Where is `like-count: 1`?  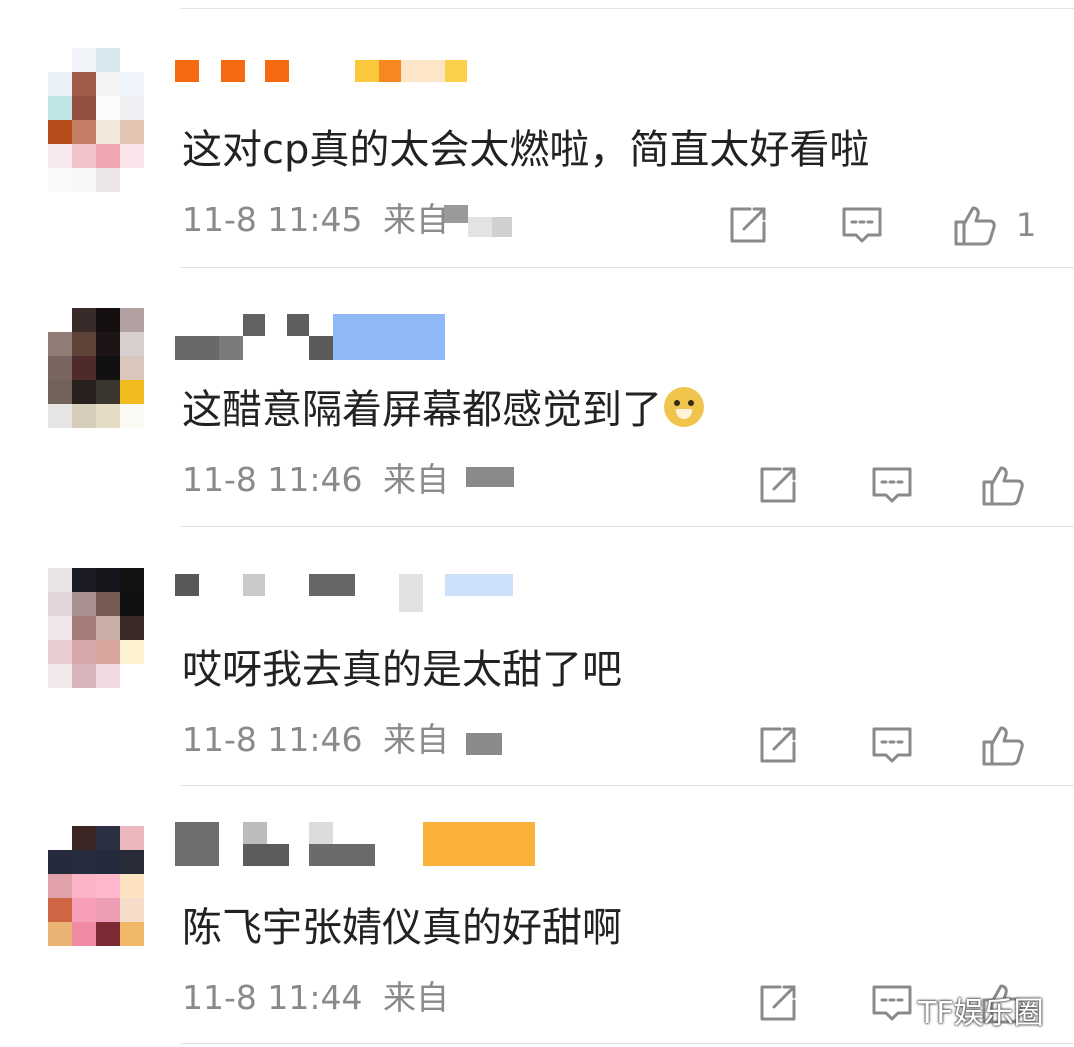 like-count: 1 is located at coordinates (1026, 225).